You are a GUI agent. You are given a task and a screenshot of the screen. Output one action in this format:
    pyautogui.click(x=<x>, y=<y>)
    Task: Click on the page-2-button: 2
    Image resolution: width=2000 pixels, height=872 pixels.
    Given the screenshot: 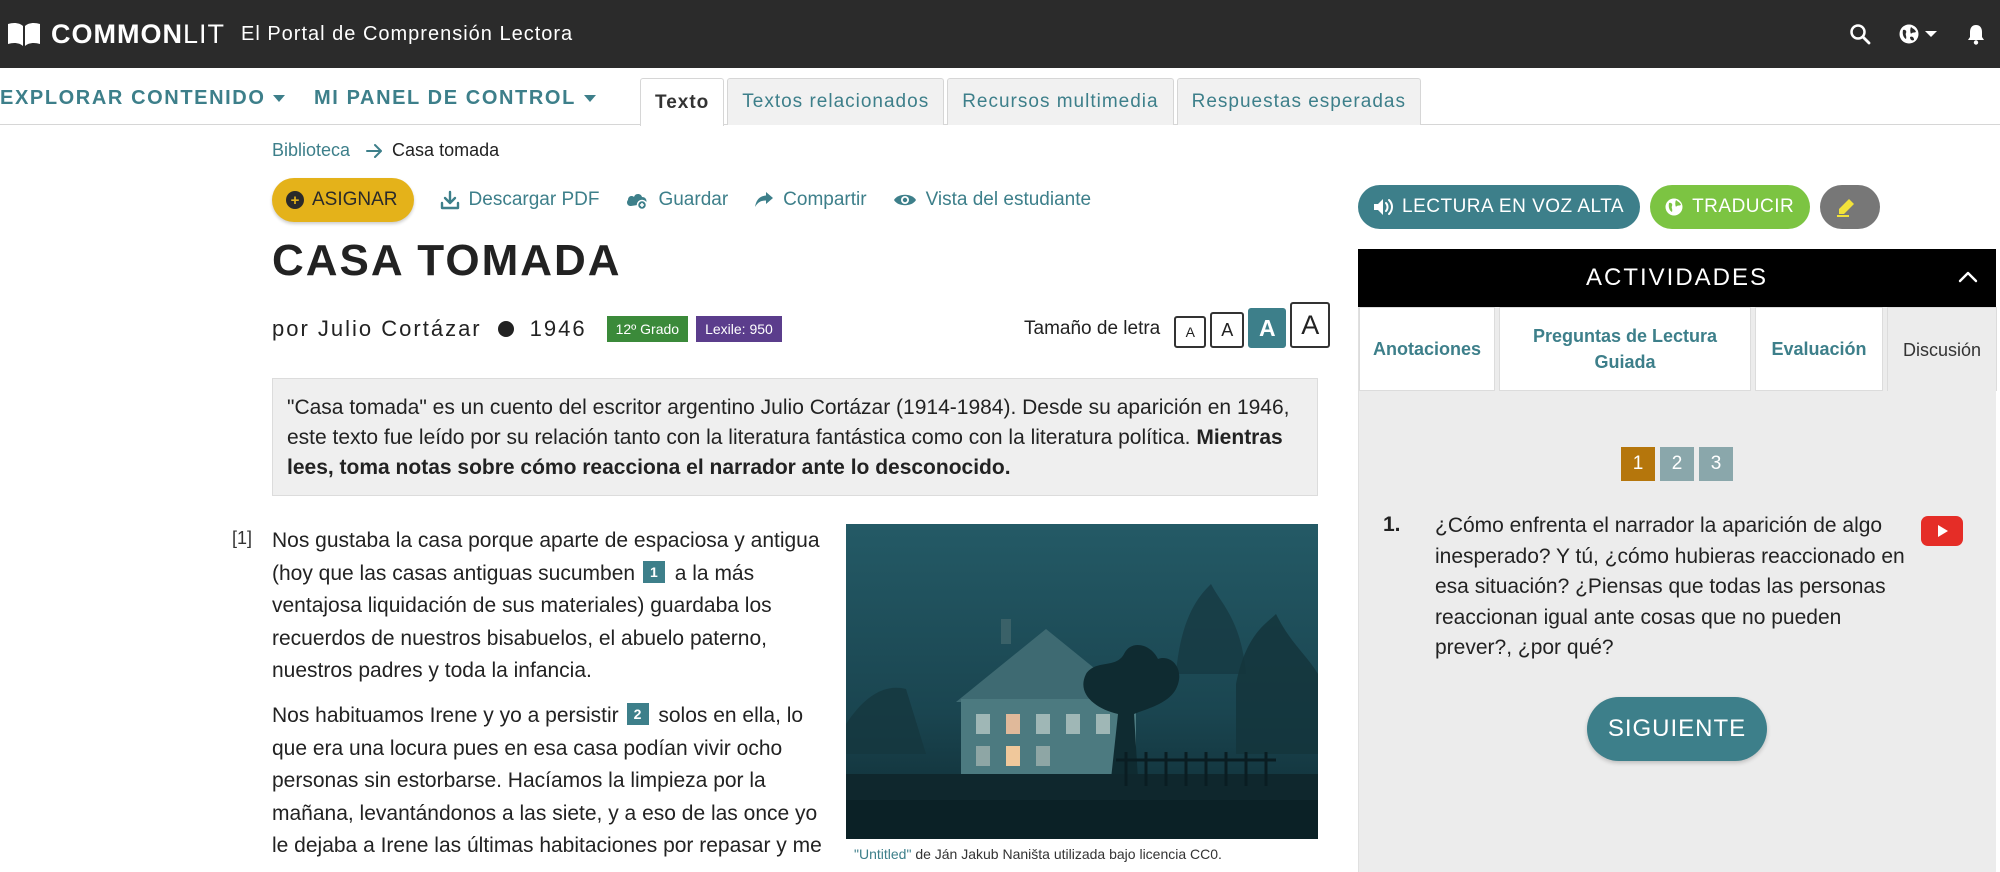 What is the action you would take?
    pyautogui.click(x=1677, y=464)
    